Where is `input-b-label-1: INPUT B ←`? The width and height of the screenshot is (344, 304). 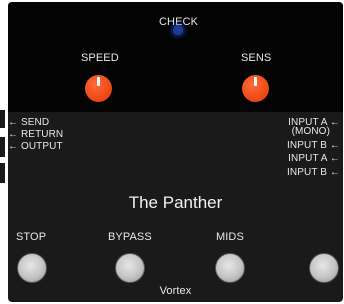
input-b-label-1: INPUT B ← is located at coordinates (313, 145).